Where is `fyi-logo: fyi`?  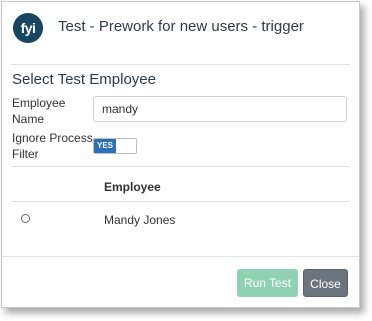
fyi-logo: fyi is located at coordinates (28, 28).